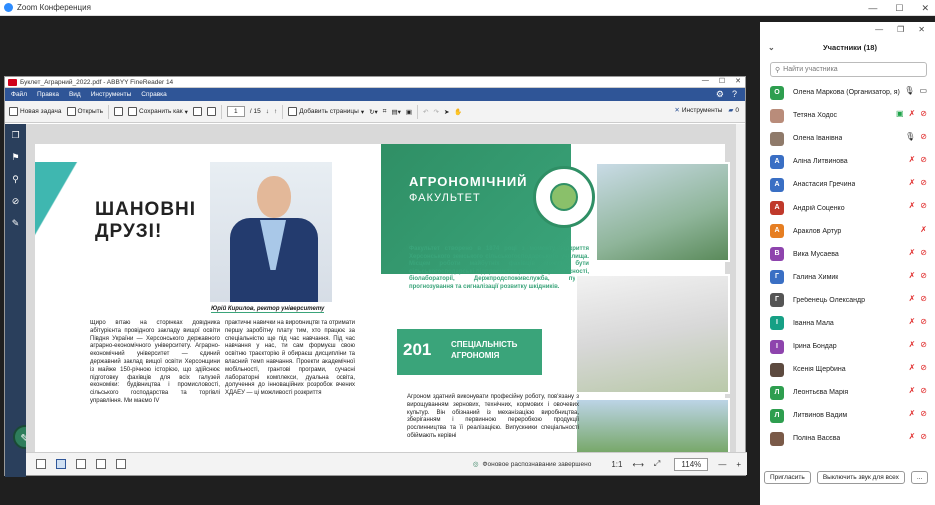  What do you see at coordinates (15, 223) in the screenshot?
I see `signature-icon: ✎` at bounding box center [15, 223].